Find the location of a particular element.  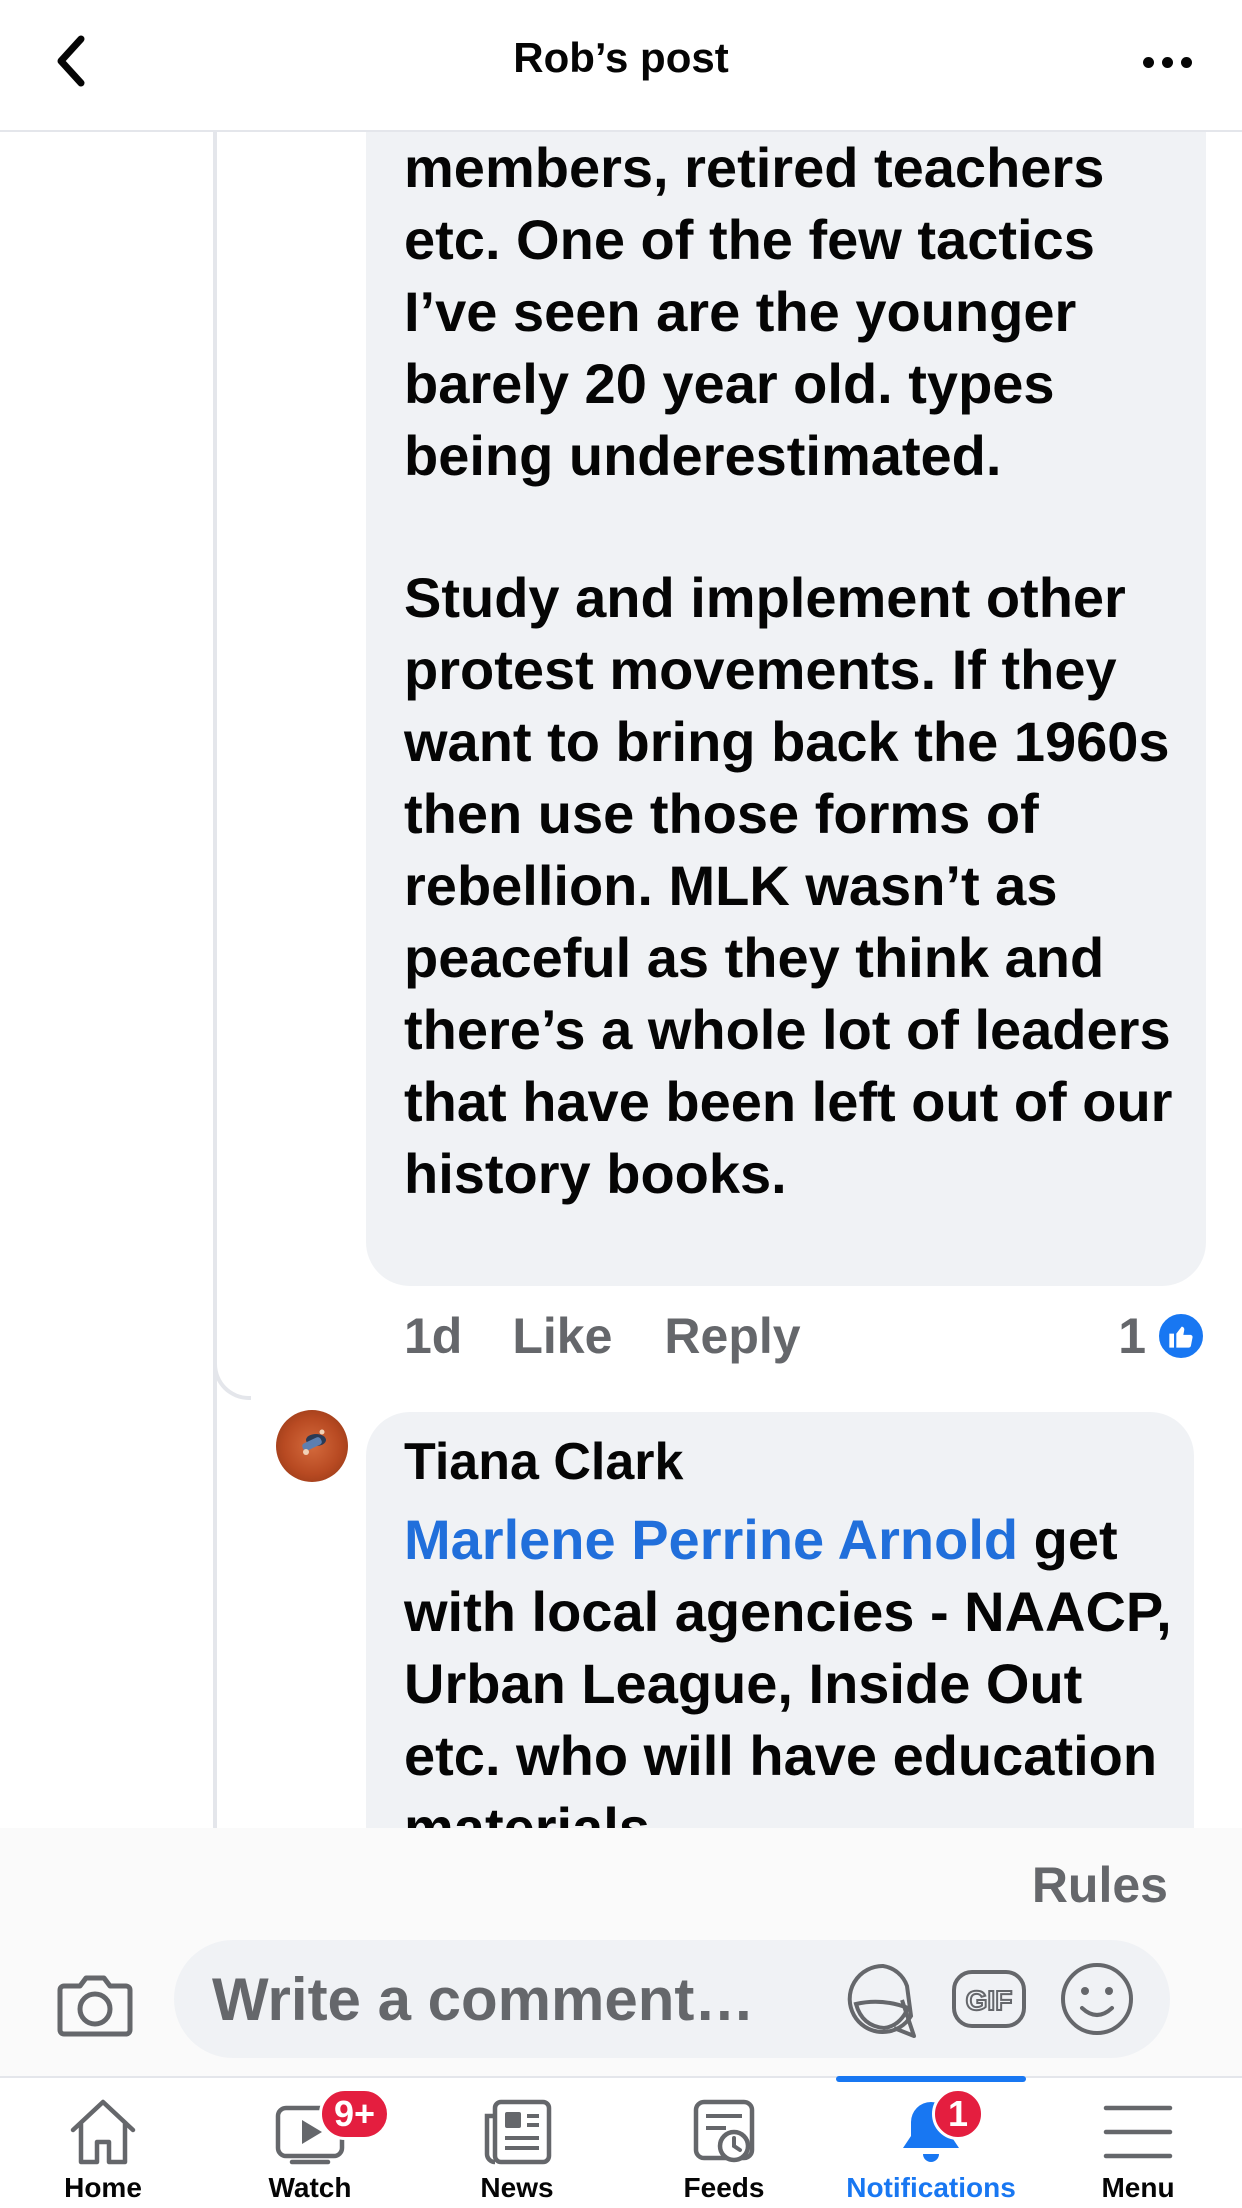

post-header: Rob’s post is located at coordinates (621, 66).